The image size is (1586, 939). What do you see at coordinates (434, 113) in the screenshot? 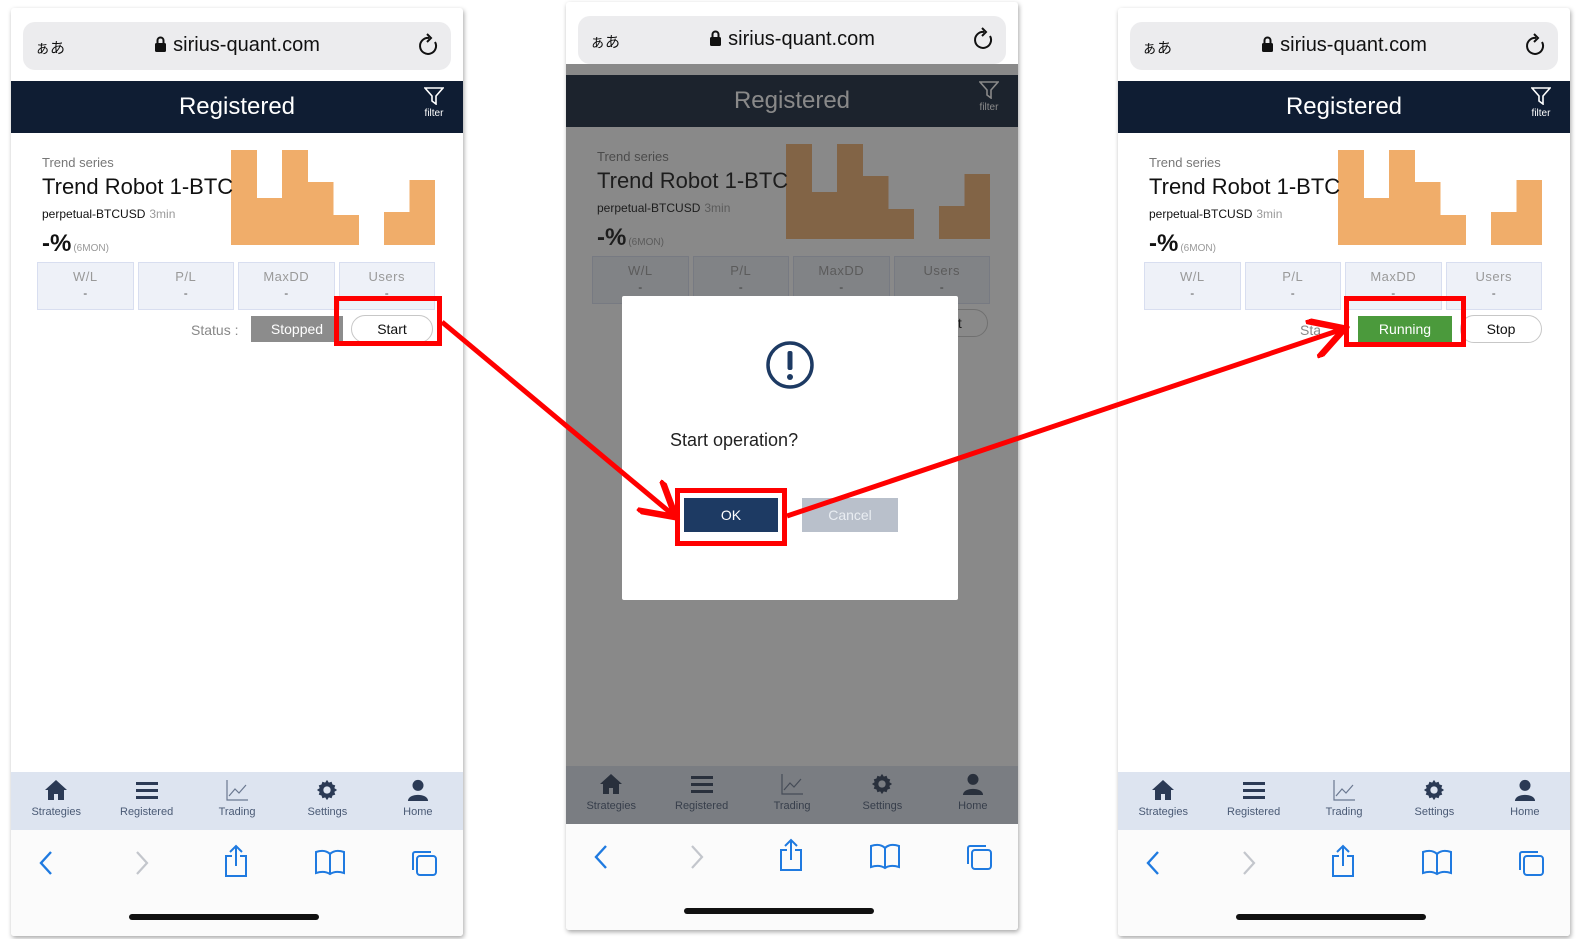
I see `filter-label: filter` at bounding box center [434, 113].